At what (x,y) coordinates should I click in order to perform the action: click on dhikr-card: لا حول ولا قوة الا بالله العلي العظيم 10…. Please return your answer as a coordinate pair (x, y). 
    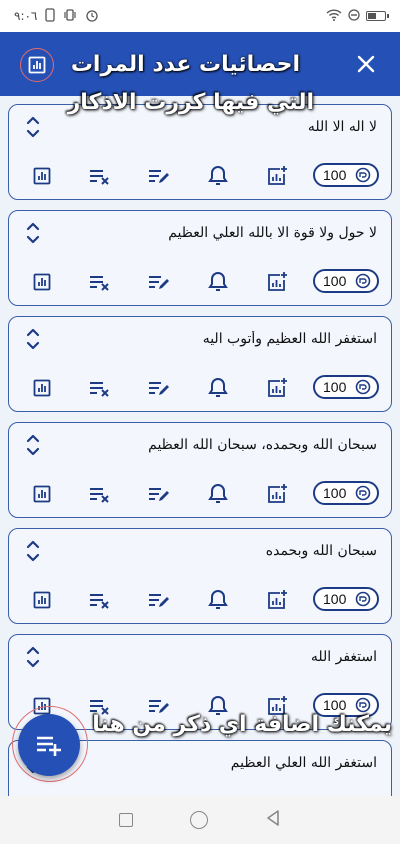
    Looking at the image, I should click on (200, 258).